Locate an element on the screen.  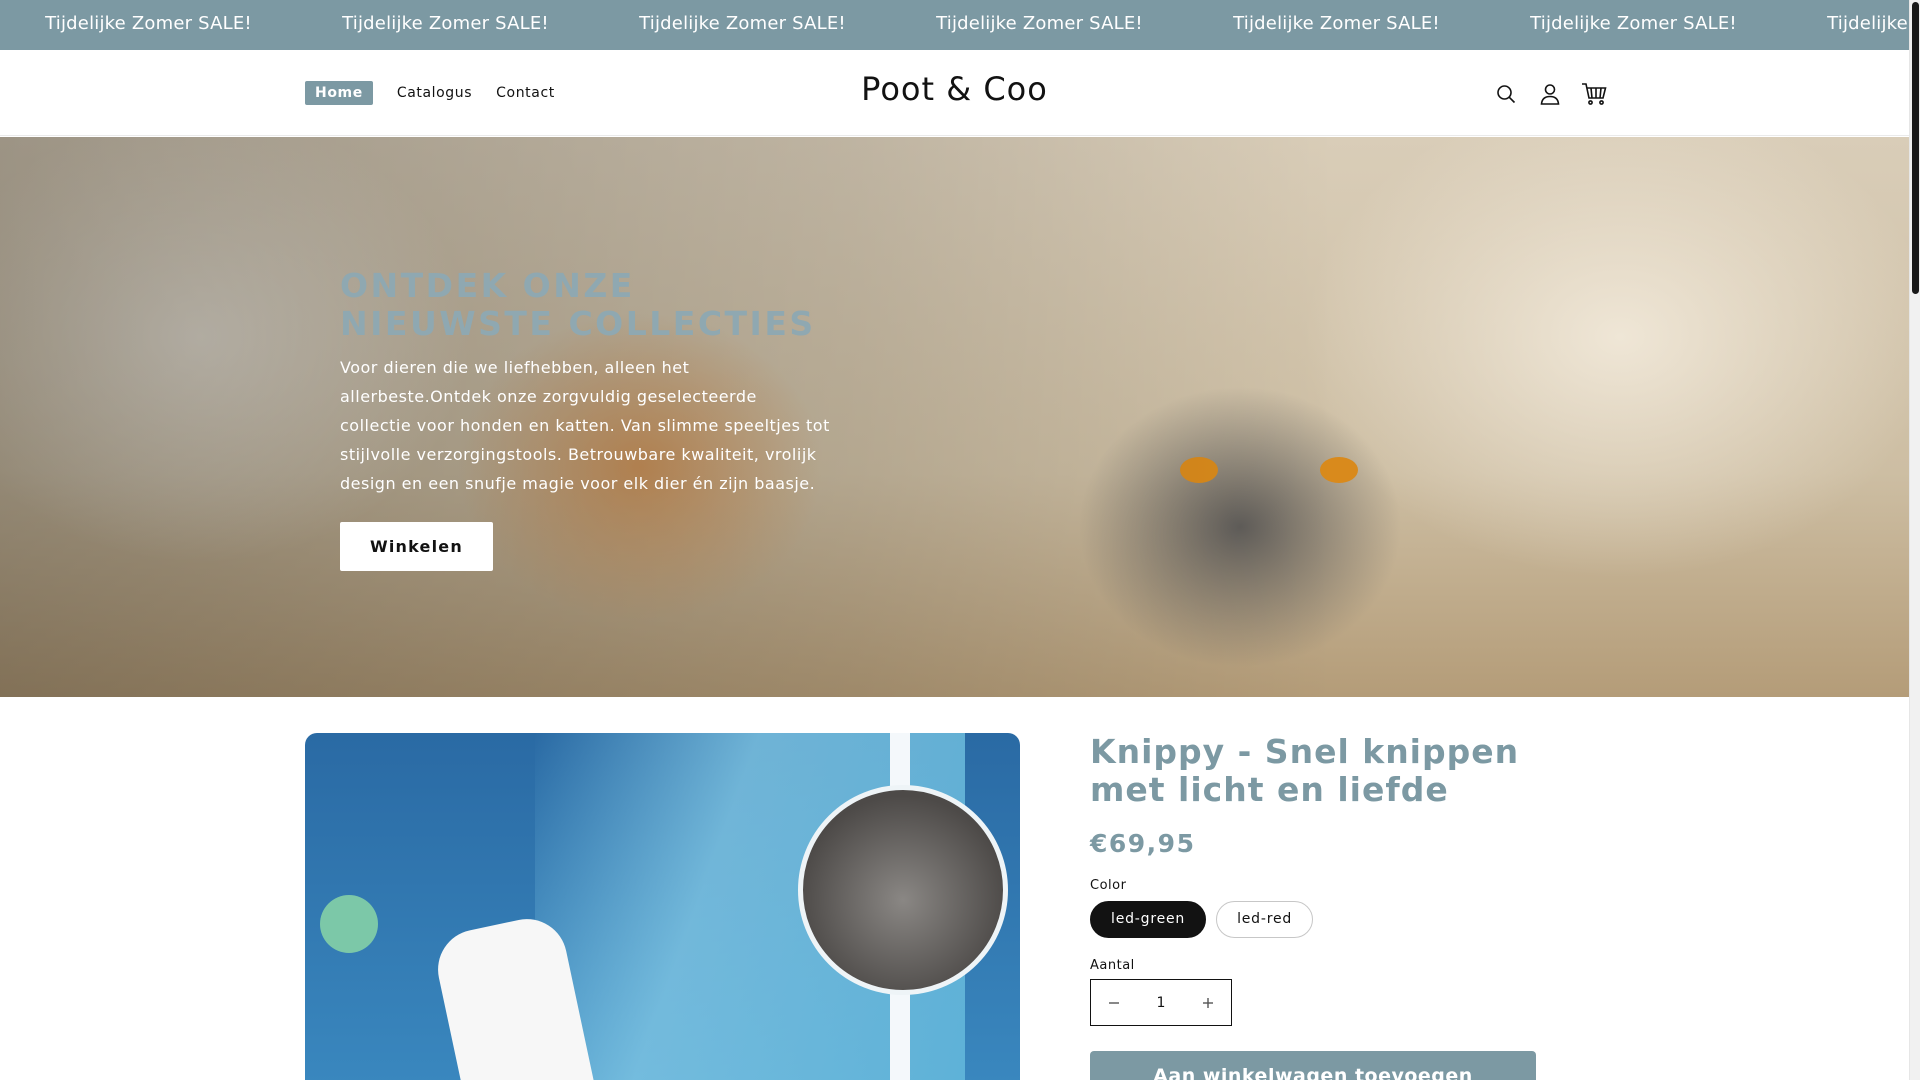
product-image-detail-circle is located at coordinates (903, 890).